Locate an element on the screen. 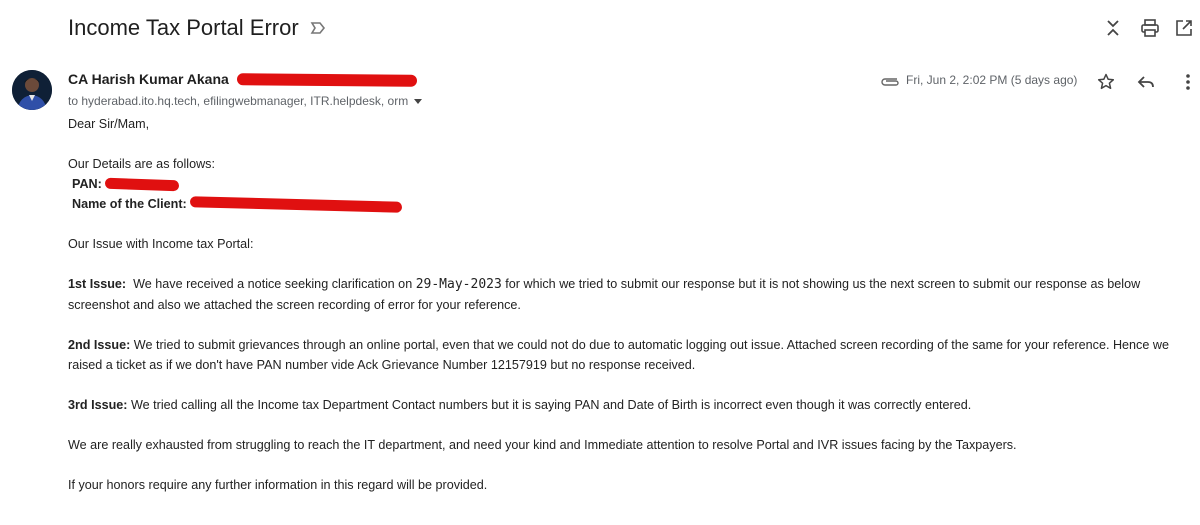 This screenshot has width=1200, height=525. pan-line: PAN: is located at coordinates (633, 184).